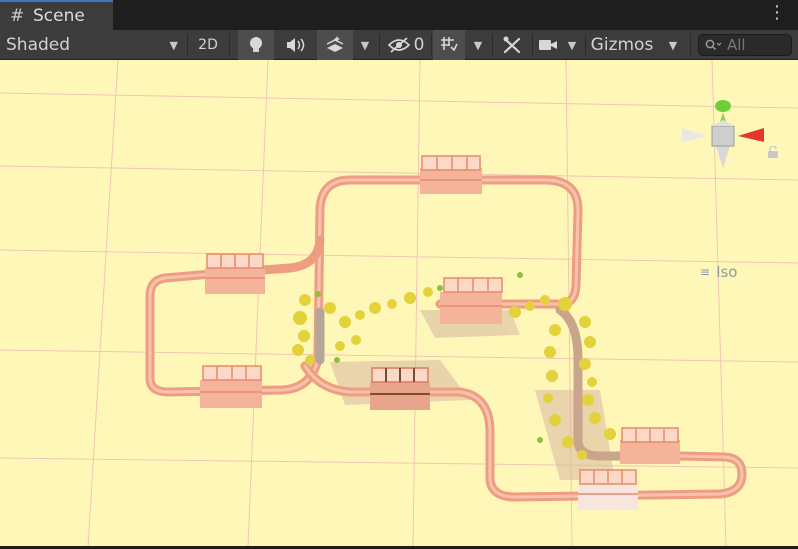 Image resolution: width=798 pixels, height=549 pixels. I want to click on station-central, so click(400, 388).